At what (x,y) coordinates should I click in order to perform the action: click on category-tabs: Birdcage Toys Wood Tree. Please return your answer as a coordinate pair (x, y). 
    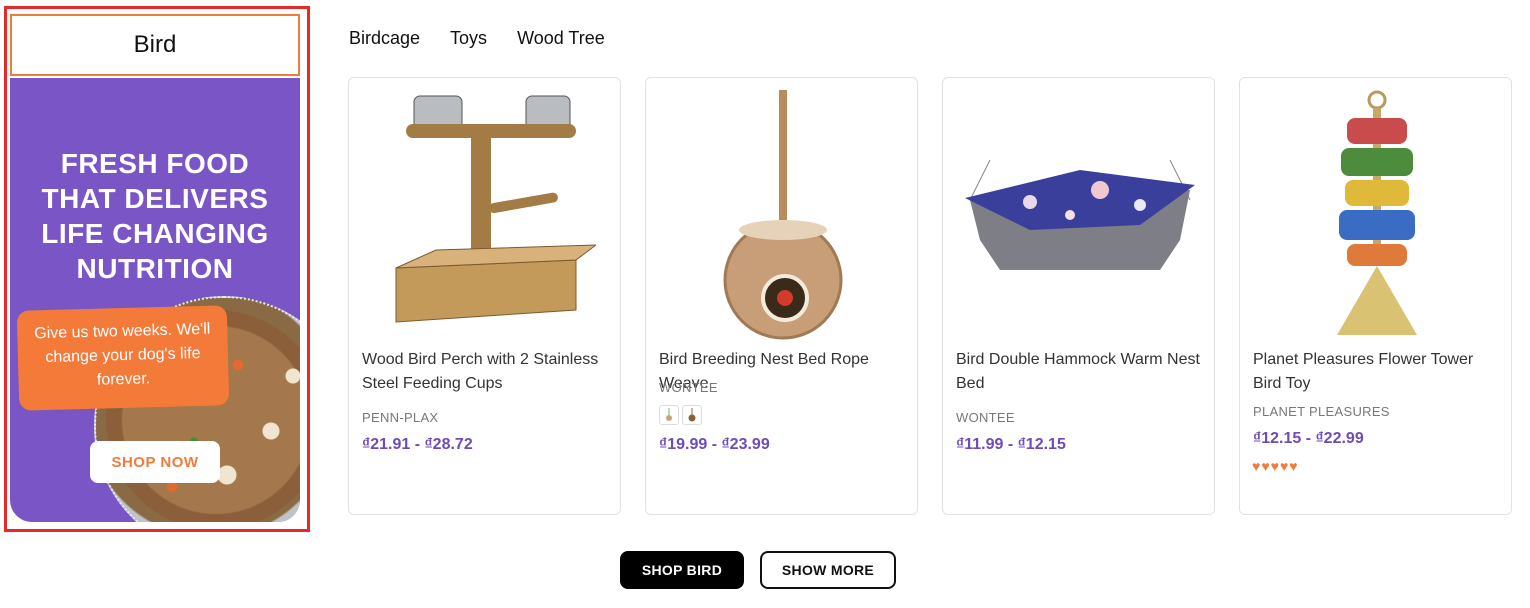
    Looking at the image, I should click on (477, 38).